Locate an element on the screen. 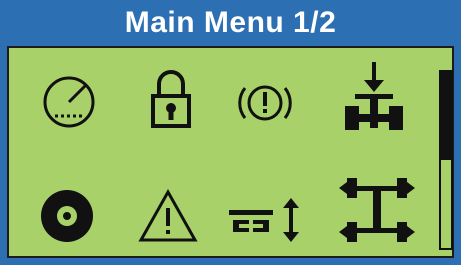  brake-warning-icon is located at coordinates (265, 103).